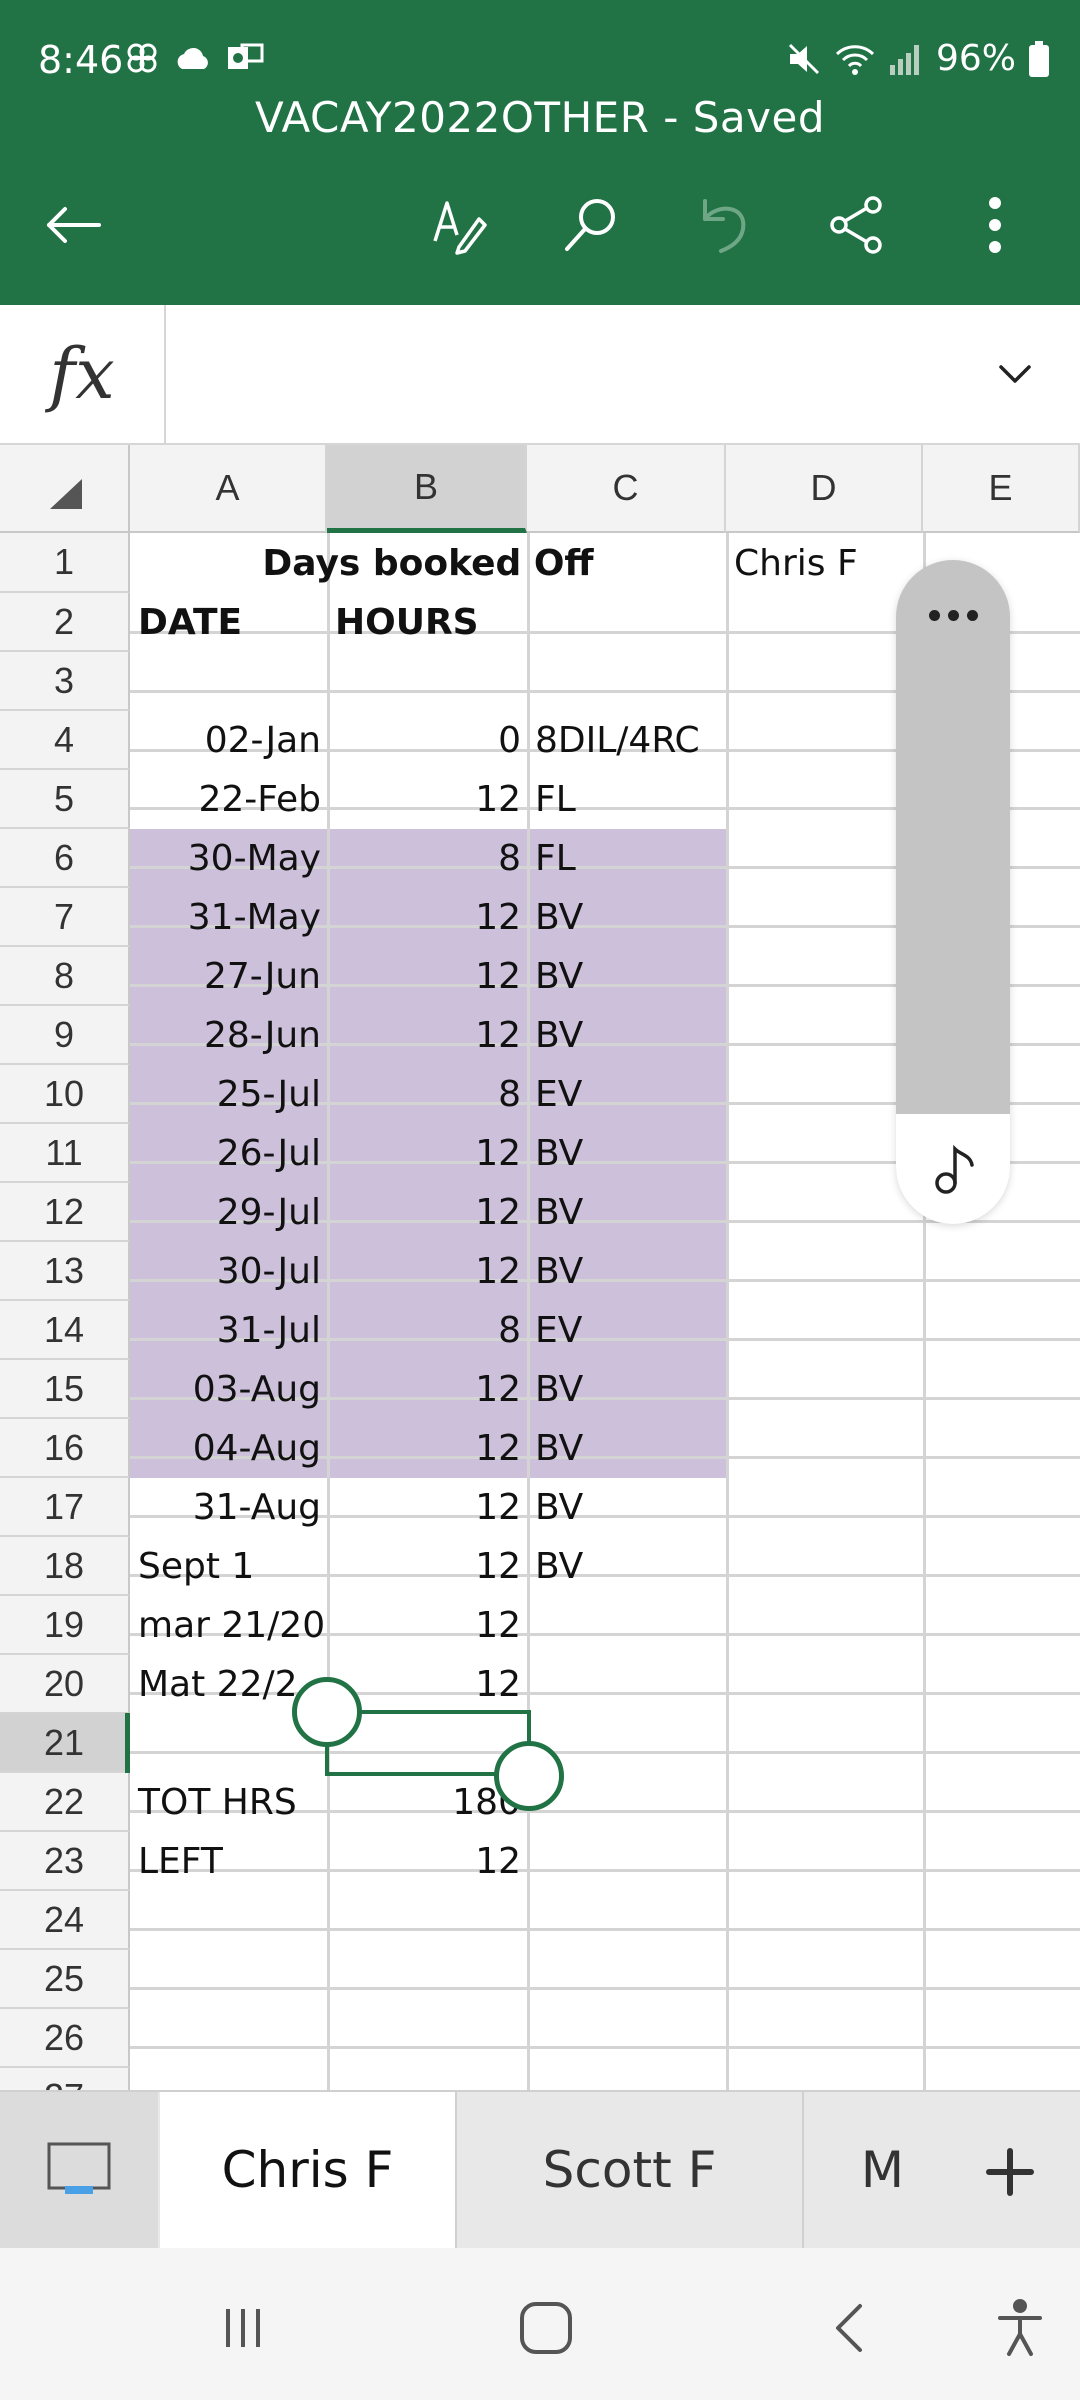 This screenshot has width=1080, height=2400. What do you see at coordinates (228, 1153) in the screenshot?
I see `cell-date: 26-Jul` at bounding box center [228, 1153].